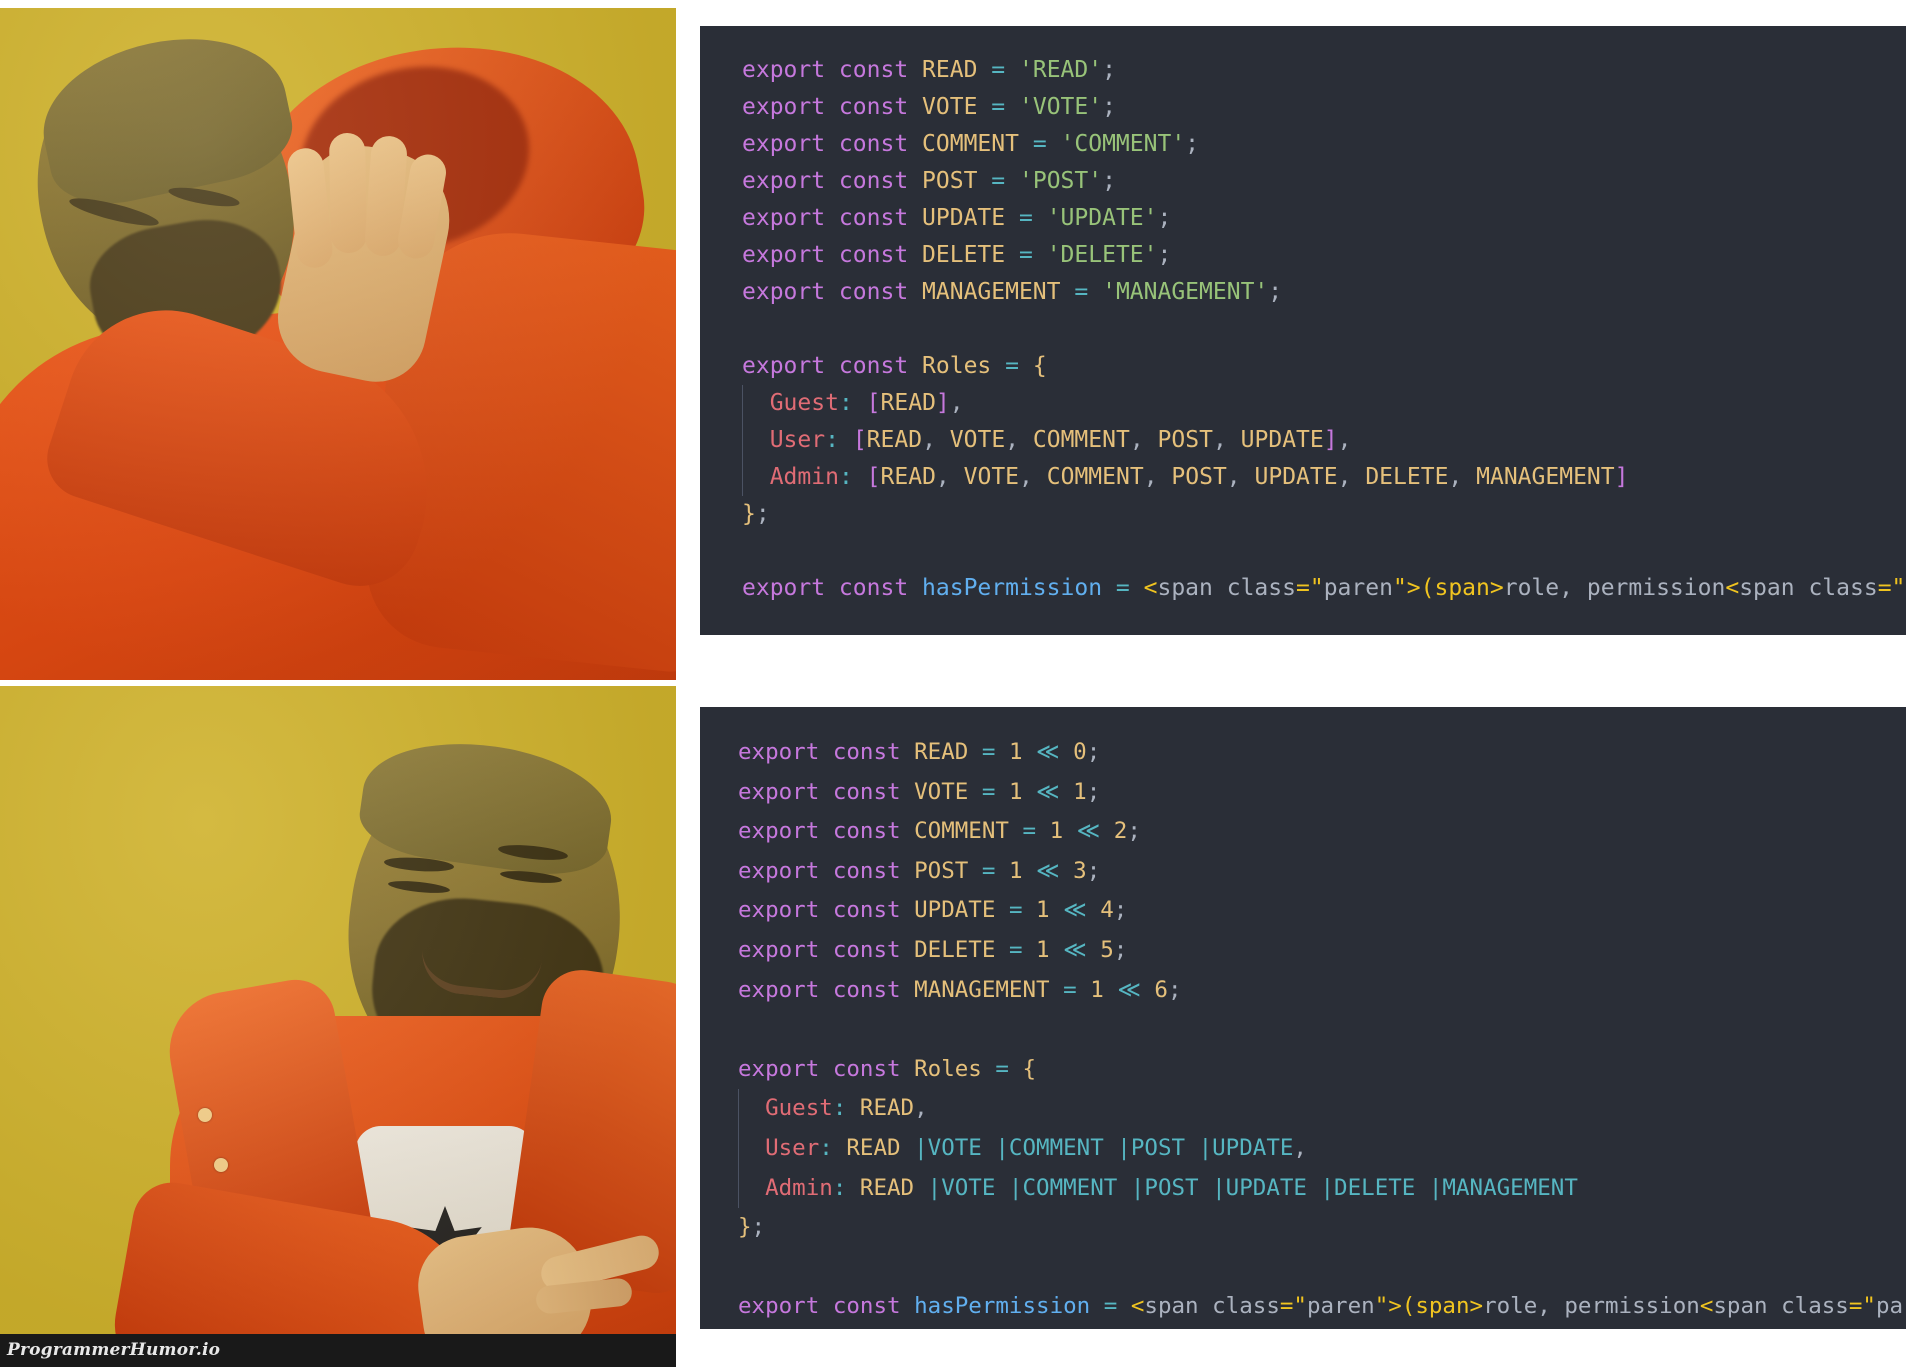  What do you see at coordinates (1102, 218) in the screenshot?
I see `const-value: 'UPDATE'` at bounding box center [1102, 218].